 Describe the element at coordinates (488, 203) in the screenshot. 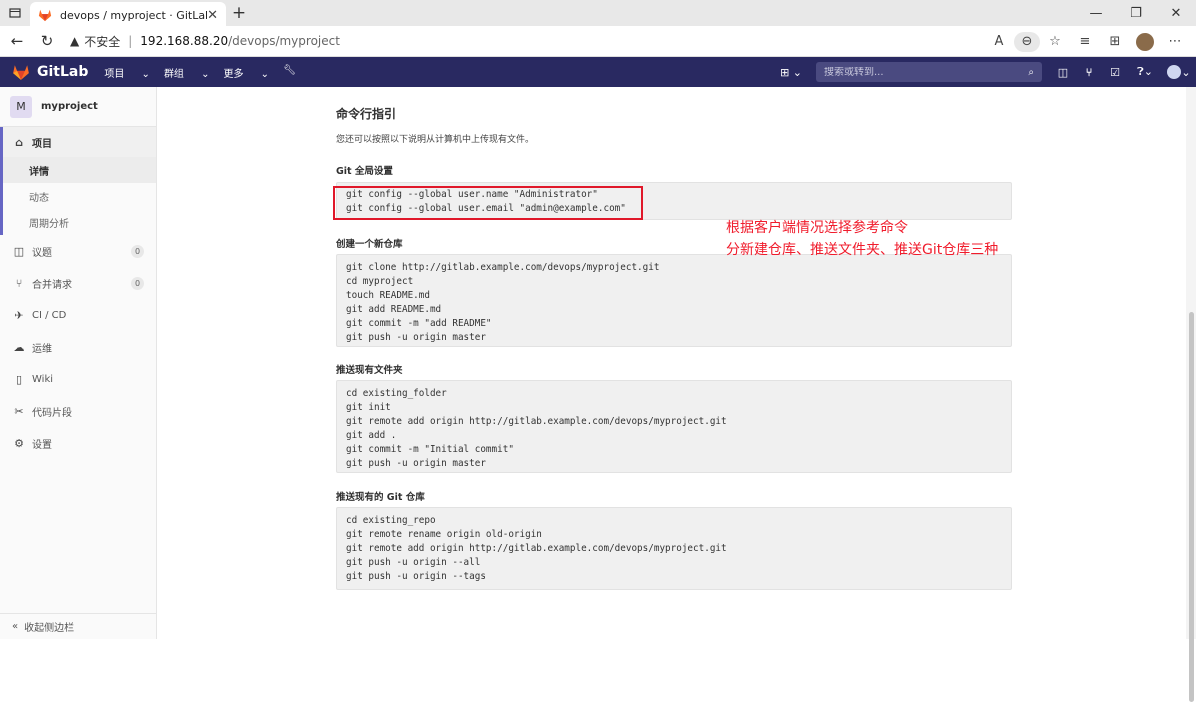

I see `highlight-box` at that location.